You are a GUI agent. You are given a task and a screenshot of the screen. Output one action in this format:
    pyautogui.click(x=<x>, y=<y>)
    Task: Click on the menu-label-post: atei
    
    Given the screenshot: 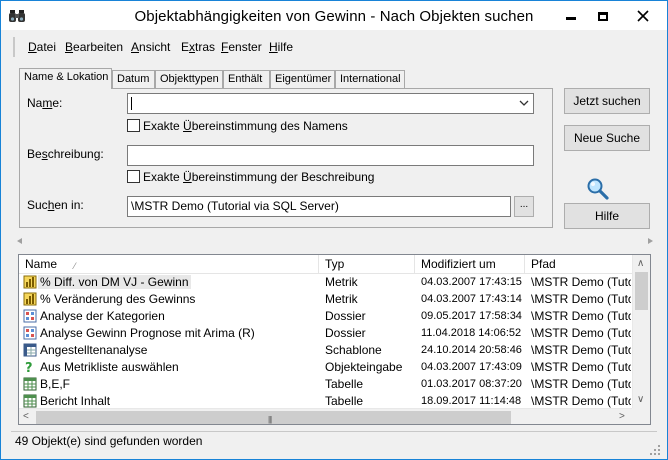 What is the action you would take?
    pyautogui.click(x=46, y=47)
    